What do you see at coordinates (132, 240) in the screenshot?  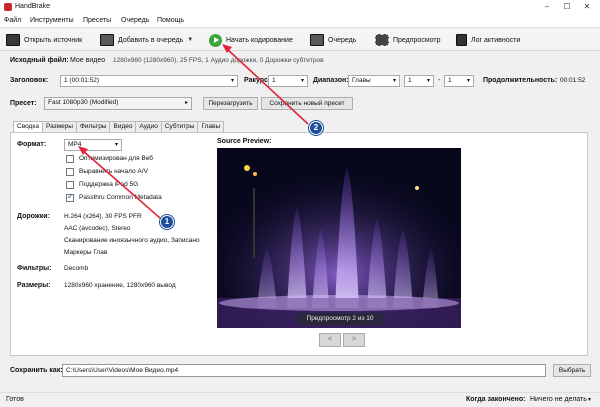 I see `track-foreign-audio: Сканирование иноязычного аудио, Записано` at bounding box center [132, 240].